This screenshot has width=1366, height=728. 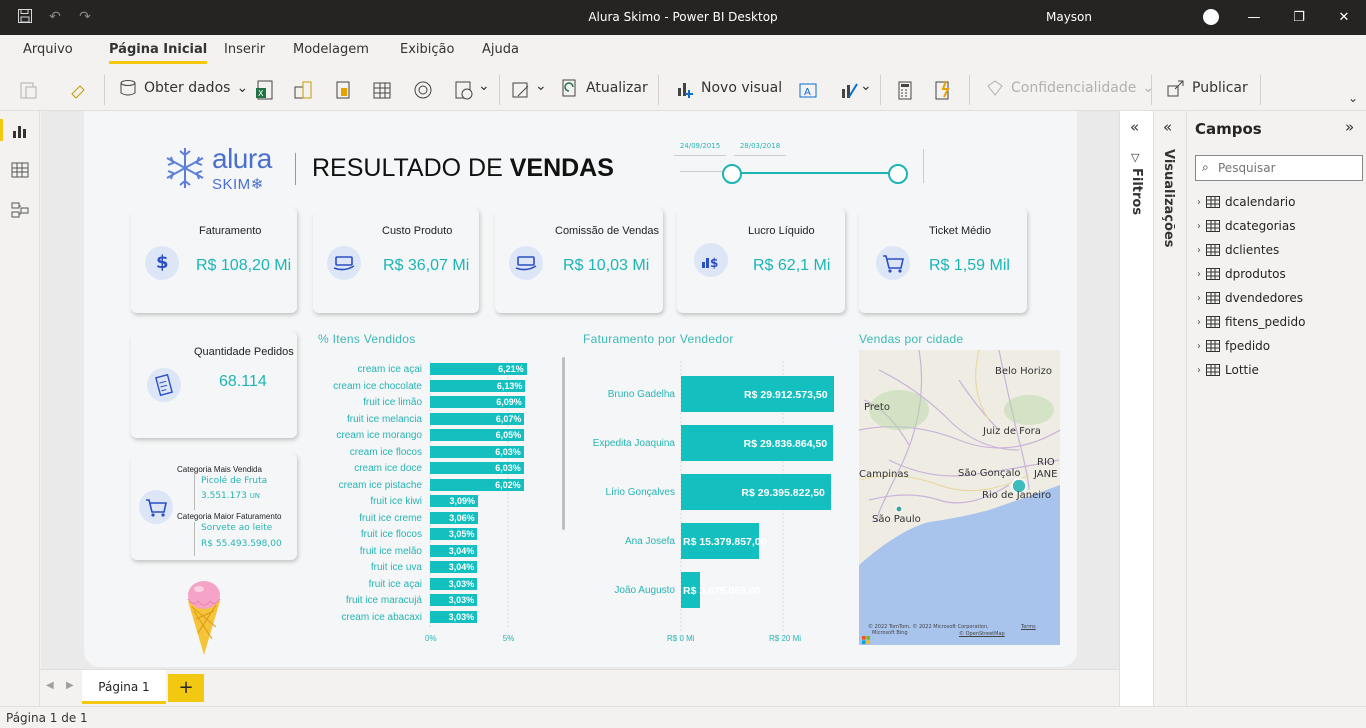 I want to click on obter-dados-button: Obter dados ⌄, so click(x=183, y=88).